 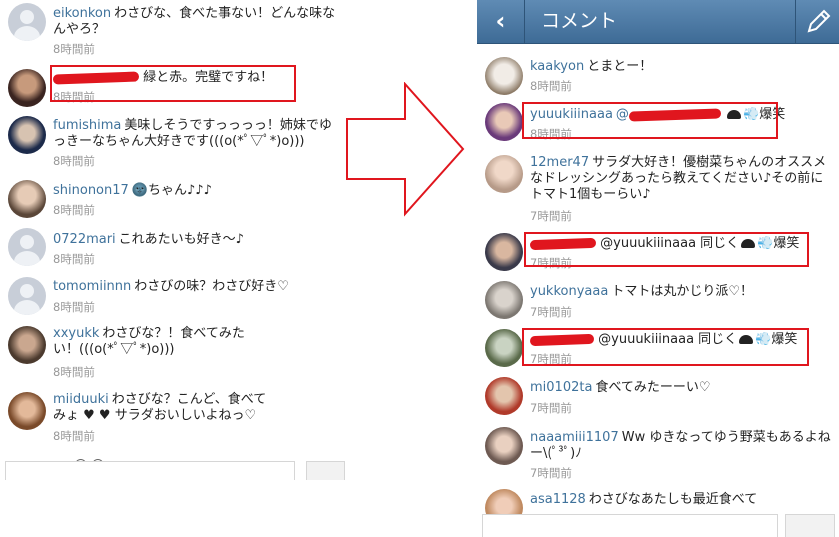 What do you see at coordinates (658, 22) in the screenshot?
I see `top-bar: ‹ コメント` at bounding box center [658, 22].